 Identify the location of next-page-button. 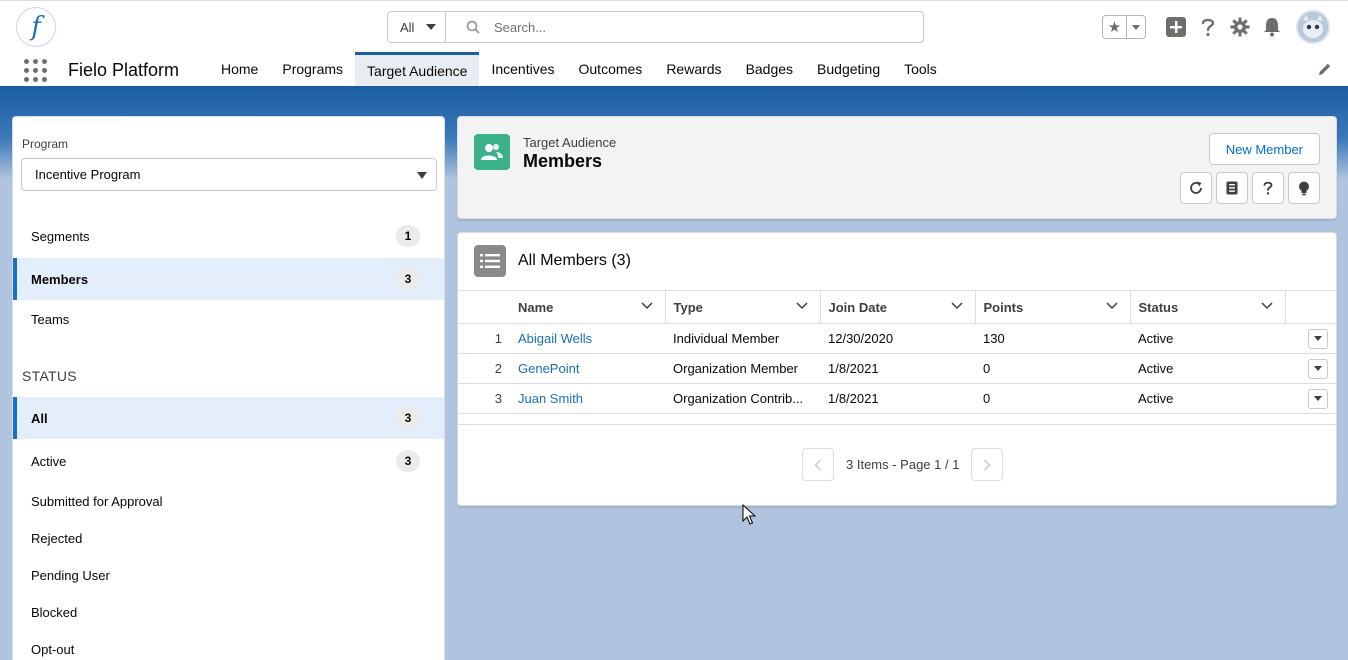
(987, 464).